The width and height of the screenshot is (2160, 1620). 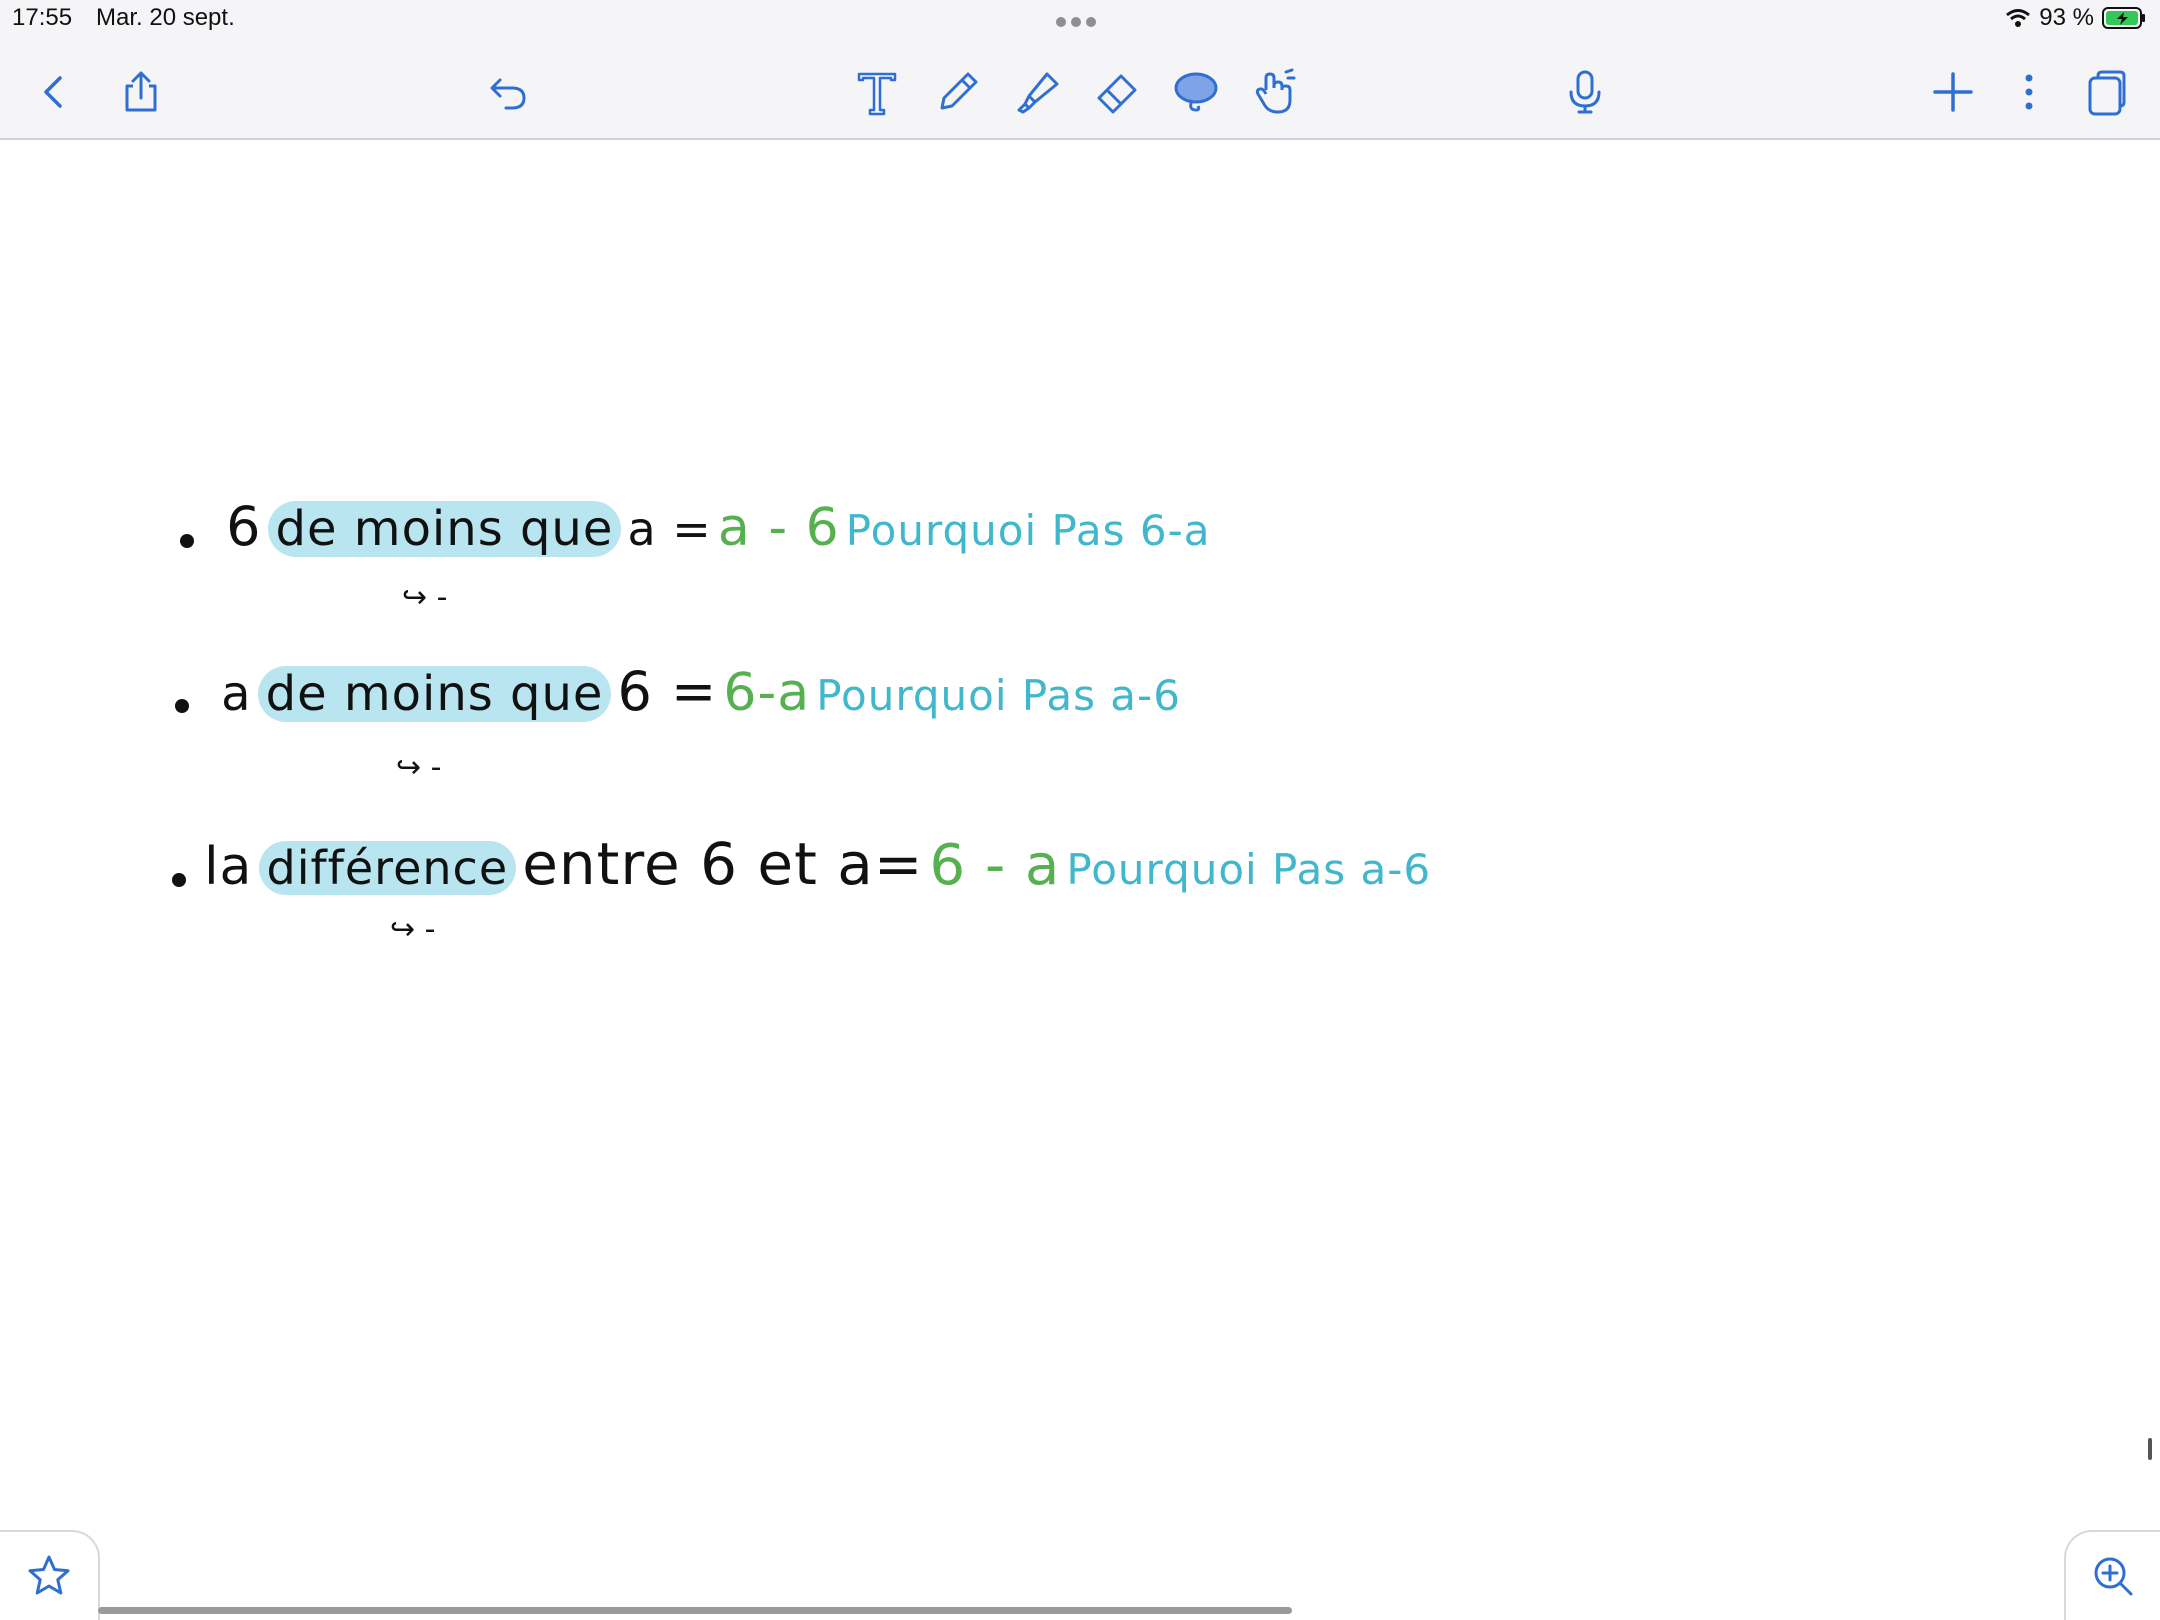 I want to click on lasso-icon, so click(x=1196, y=92).